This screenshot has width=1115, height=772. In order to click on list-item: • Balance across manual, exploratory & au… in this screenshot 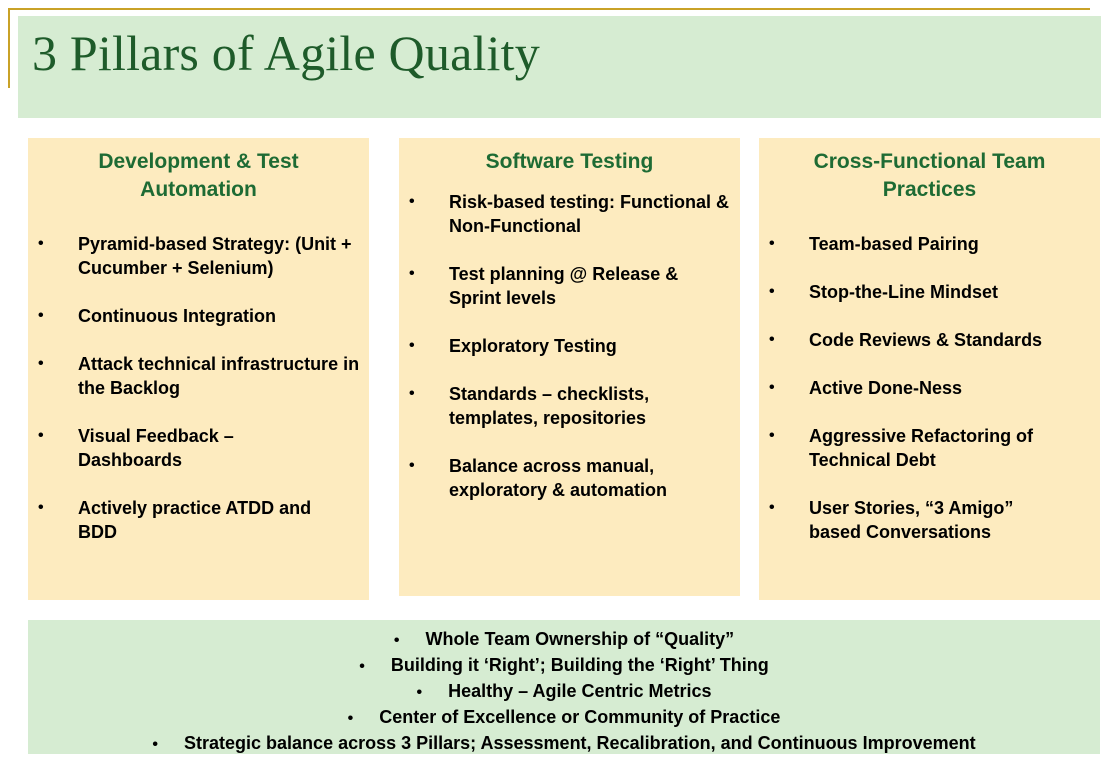, I will do `click(569, 478)`.